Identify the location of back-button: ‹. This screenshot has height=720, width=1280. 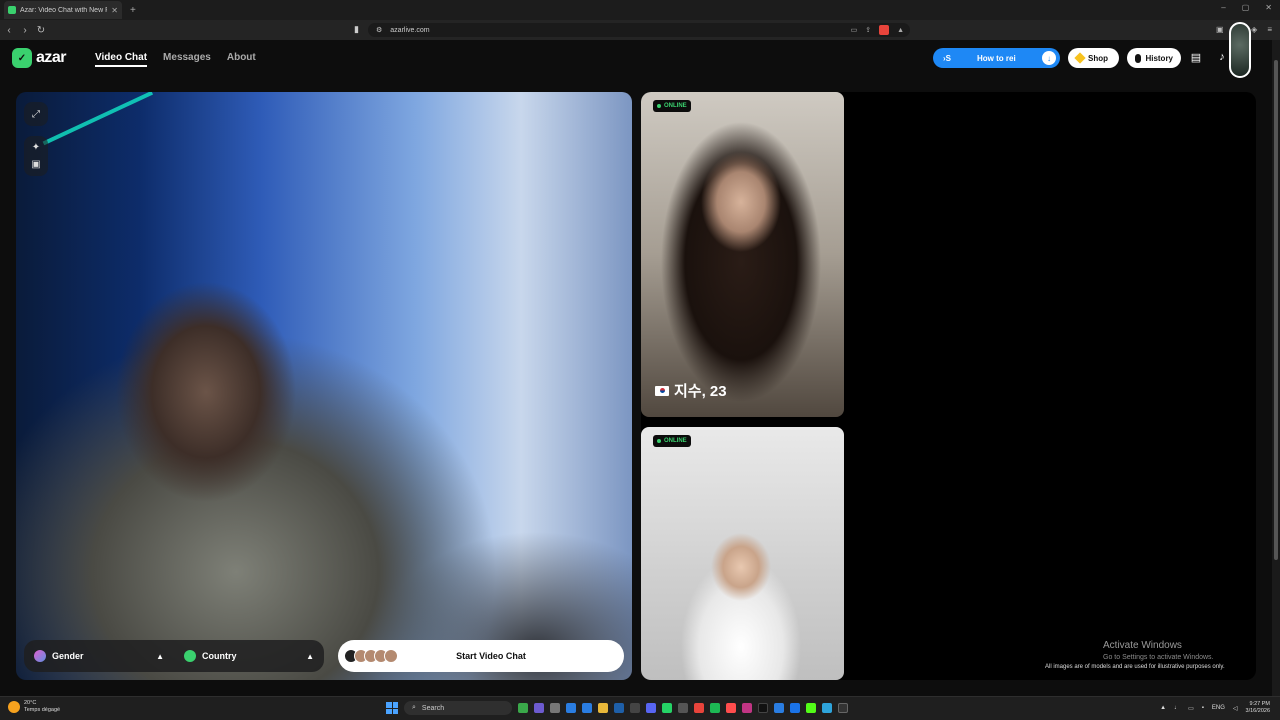
(9, 30).